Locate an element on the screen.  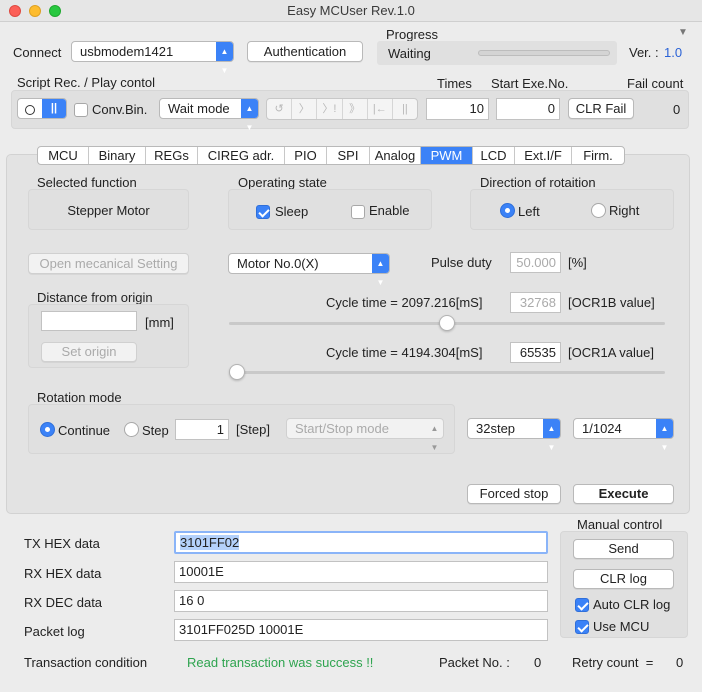
continue-radio is located at coordinates (47, 429).